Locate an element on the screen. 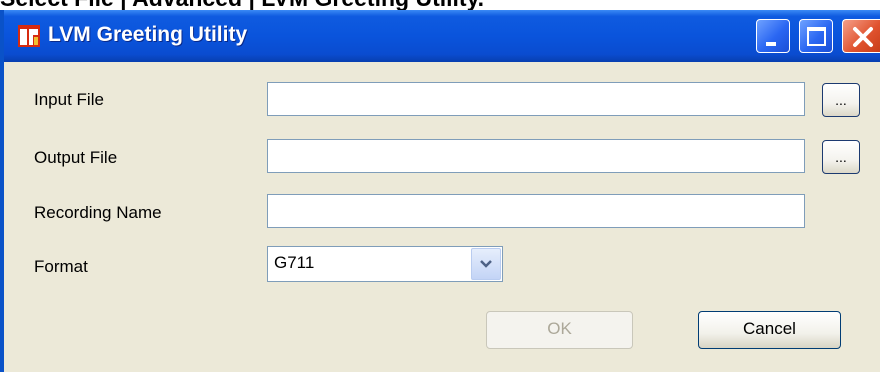  input-file-field is located at coordinates (536, 99).